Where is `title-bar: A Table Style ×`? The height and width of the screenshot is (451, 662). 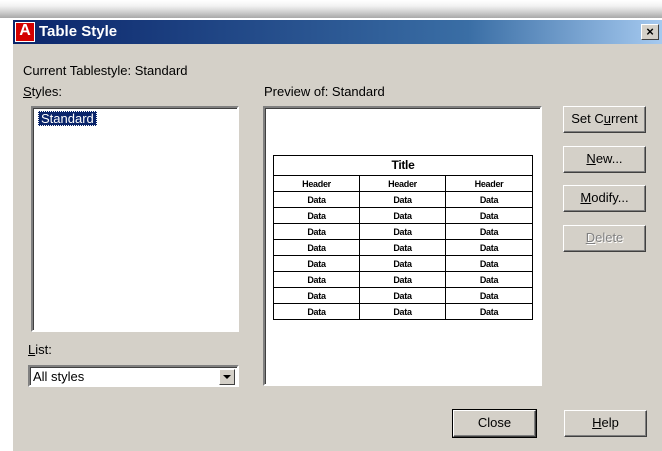 title-bar: A Table Style × is located at coordinates (337, 32).